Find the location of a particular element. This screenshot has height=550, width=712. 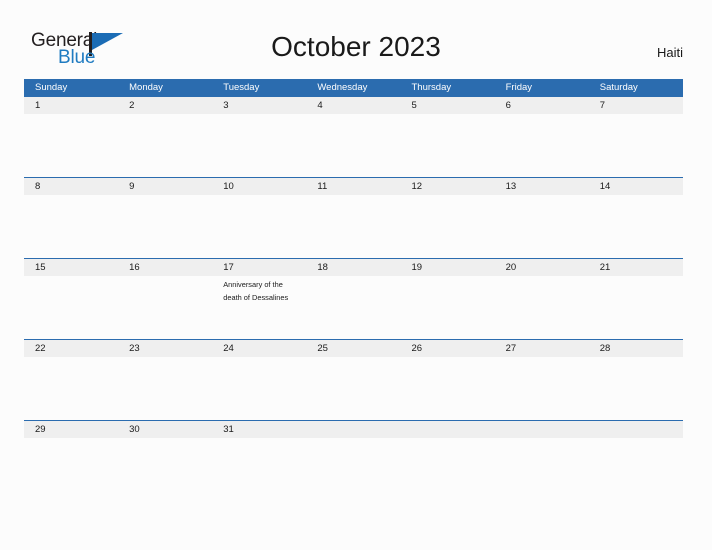

weekday-header-tuesday: Tuesday is located at coordinates (241, 87).